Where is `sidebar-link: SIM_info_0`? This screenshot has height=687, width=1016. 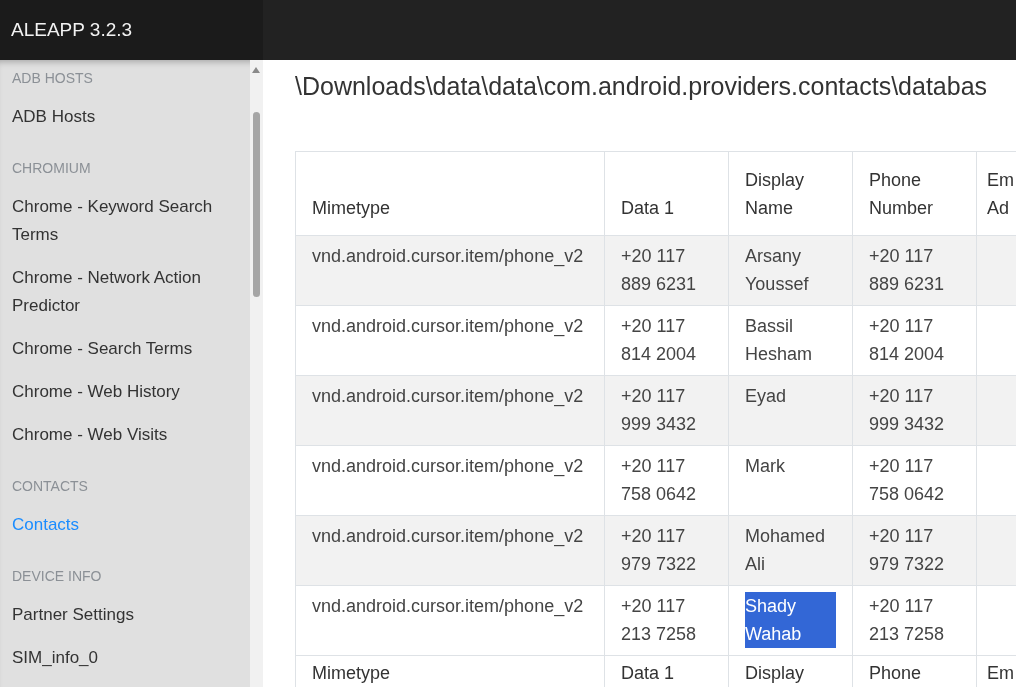 sidebar-link: SIM_info_0 is located at coordinates (55, 658).